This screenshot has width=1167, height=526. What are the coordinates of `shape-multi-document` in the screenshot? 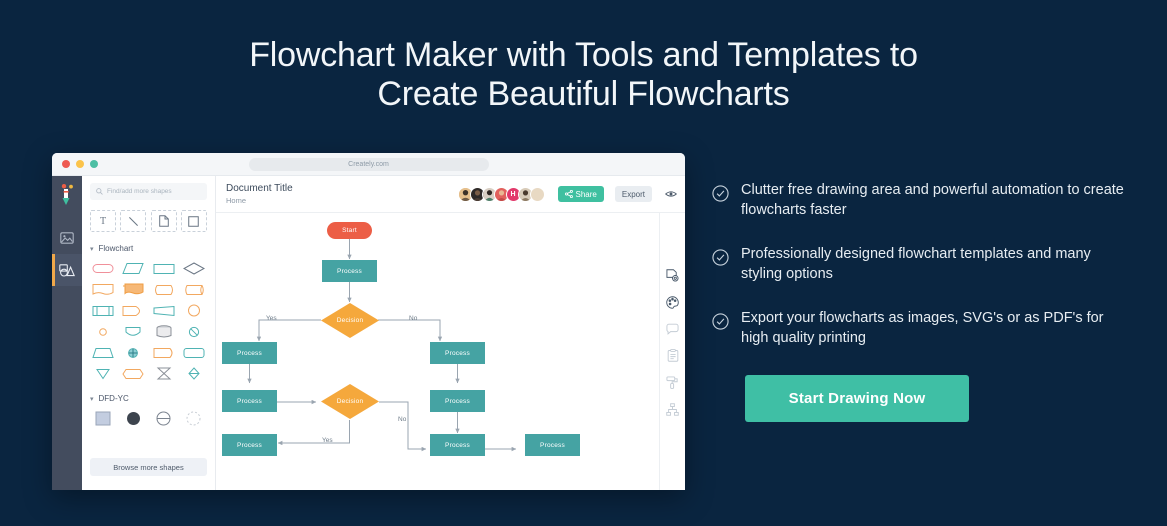 It's located at (133, 289).